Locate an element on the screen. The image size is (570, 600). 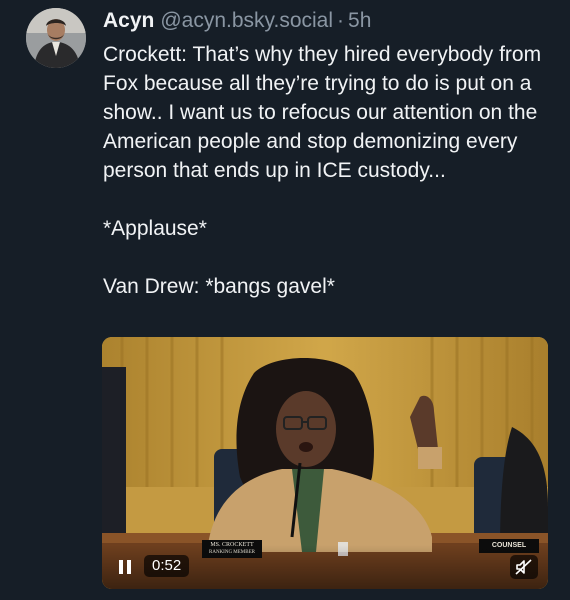
muted-speaker-icon is located at coordinates (523, 567).